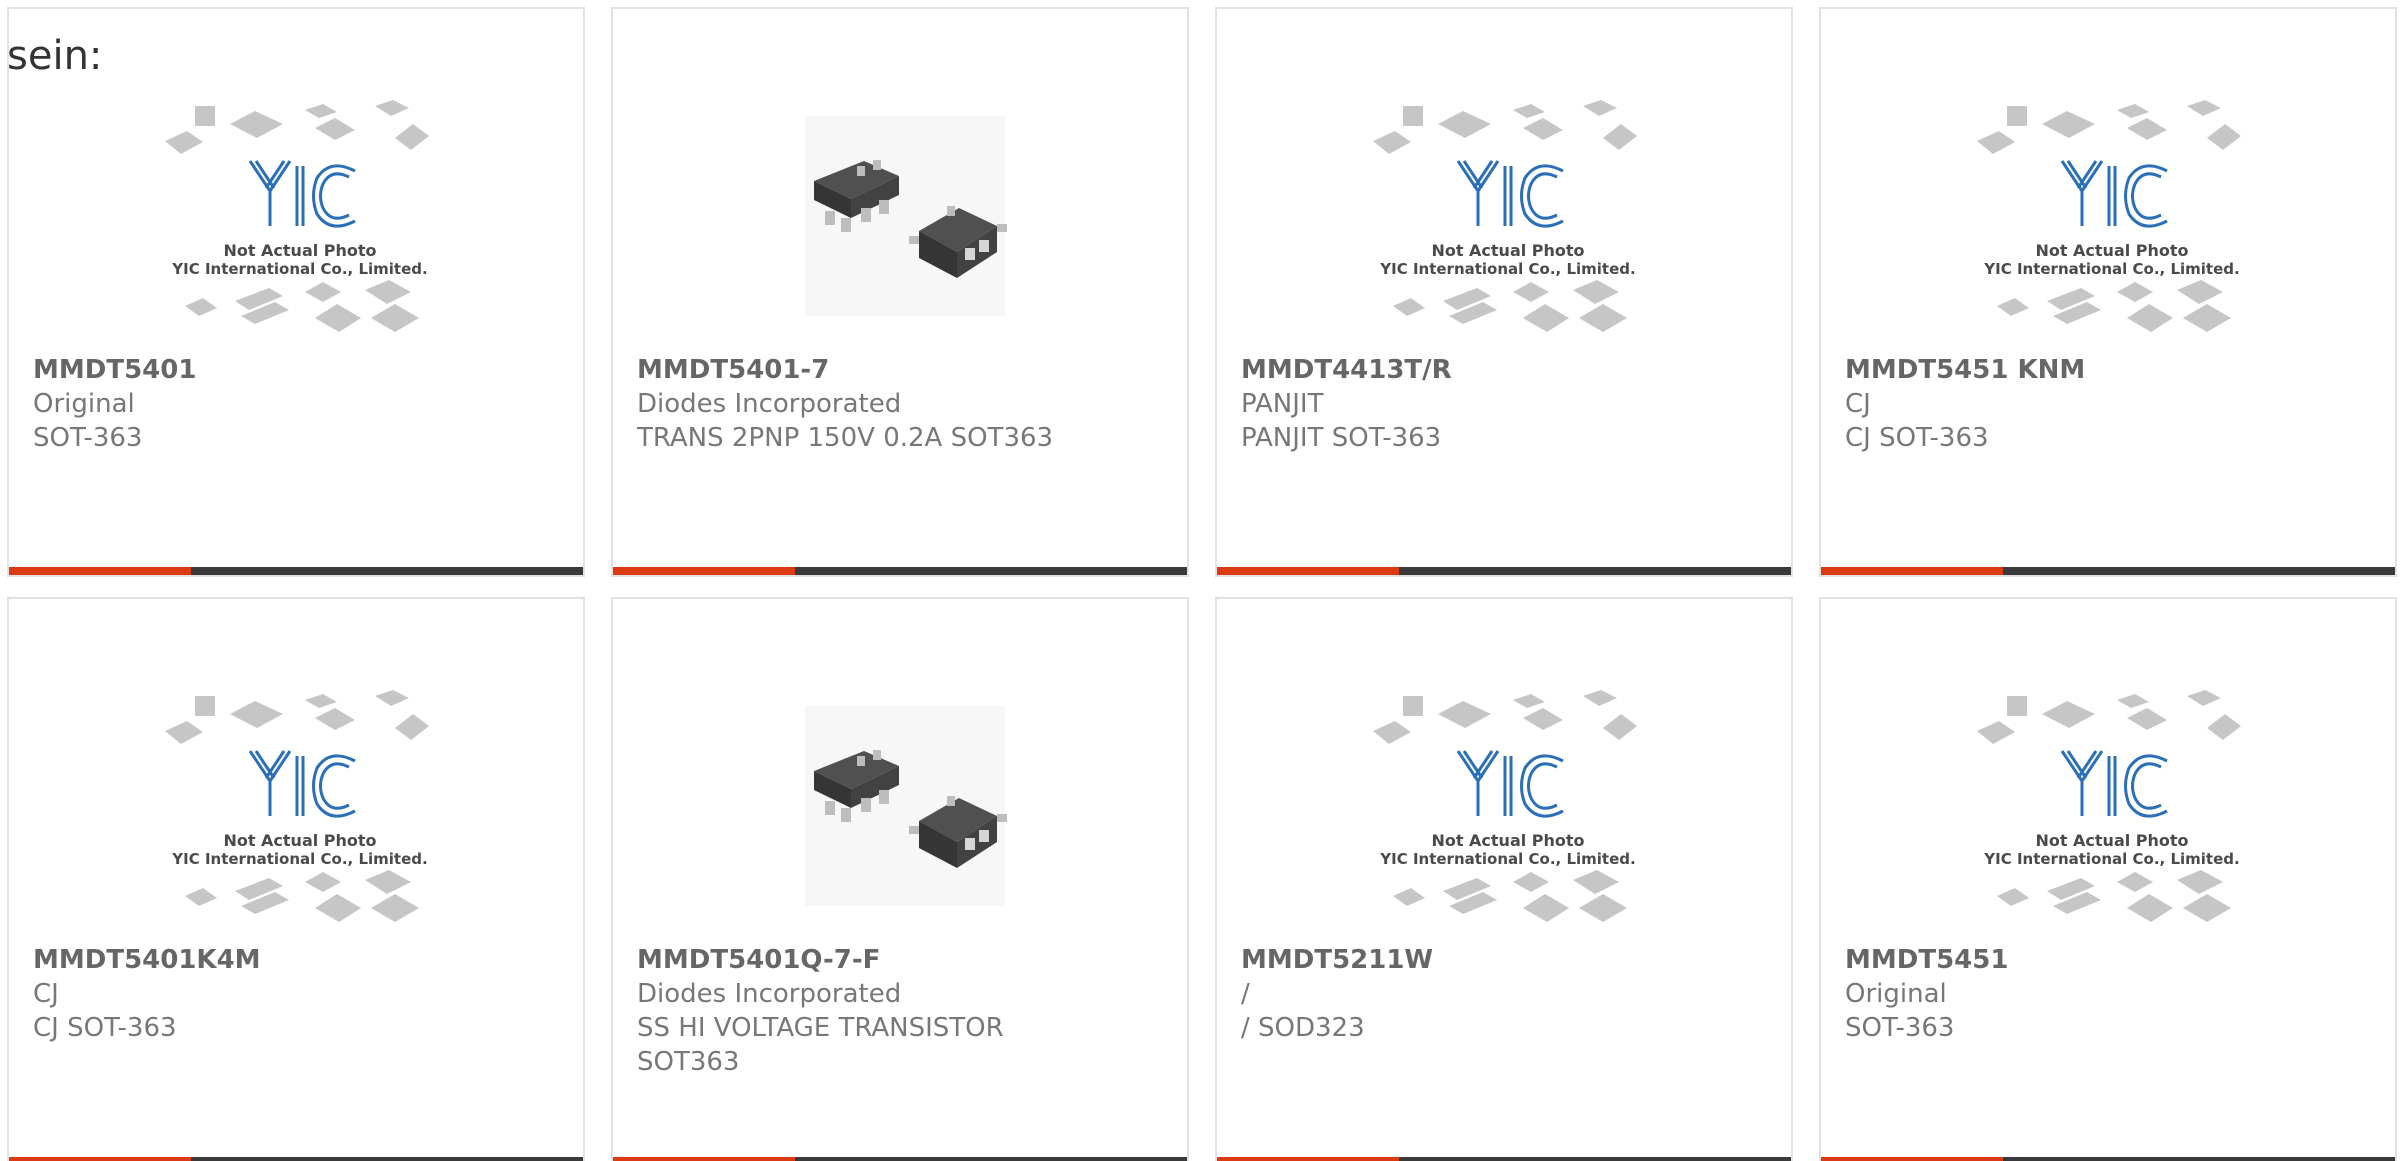  I want to click on part-number: MMDT5401, so click(298, 370).